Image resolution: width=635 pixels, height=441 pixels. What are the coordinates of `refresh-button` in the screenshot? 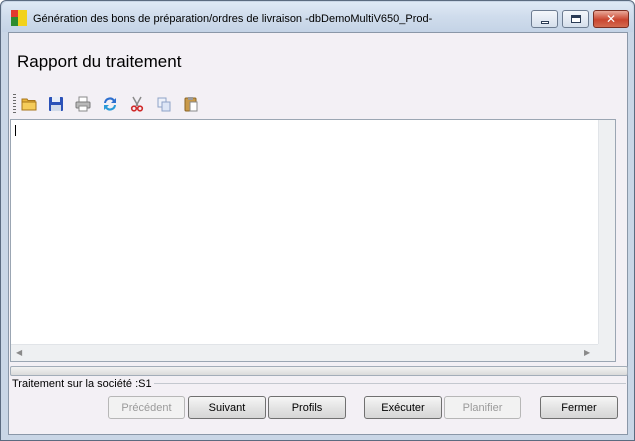 It's located at (110, 104).